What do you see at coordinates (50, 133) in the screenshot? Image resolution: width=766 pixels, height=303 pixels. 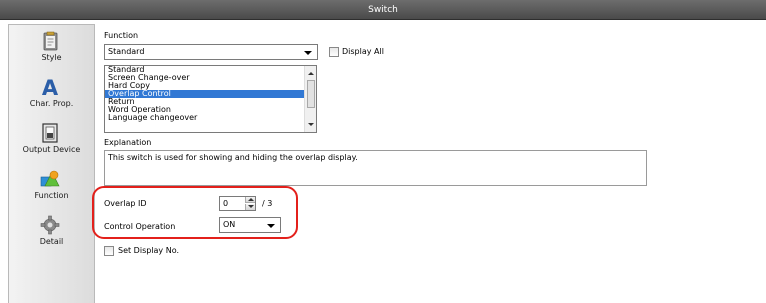 I see `output-device-icon` at bounding box center [50, 133].